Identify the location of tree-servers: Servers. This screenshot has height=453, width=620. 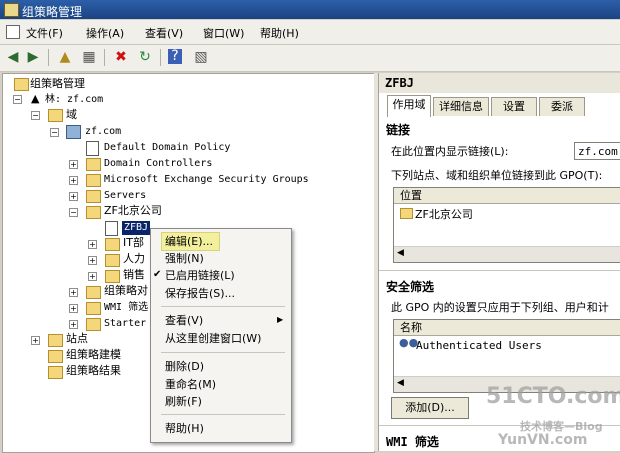
(125, 196).